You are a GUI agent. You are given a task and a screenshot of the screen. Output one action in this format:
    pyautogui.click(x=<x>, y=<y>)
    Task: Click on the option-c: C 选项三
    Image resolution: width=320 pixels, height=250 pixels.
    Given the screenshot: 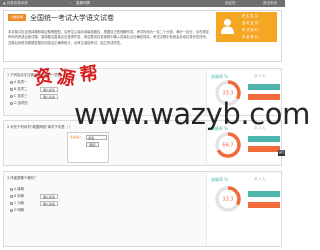 What is the action you would take?
    pyautogui.click(x=18, y=96)
    